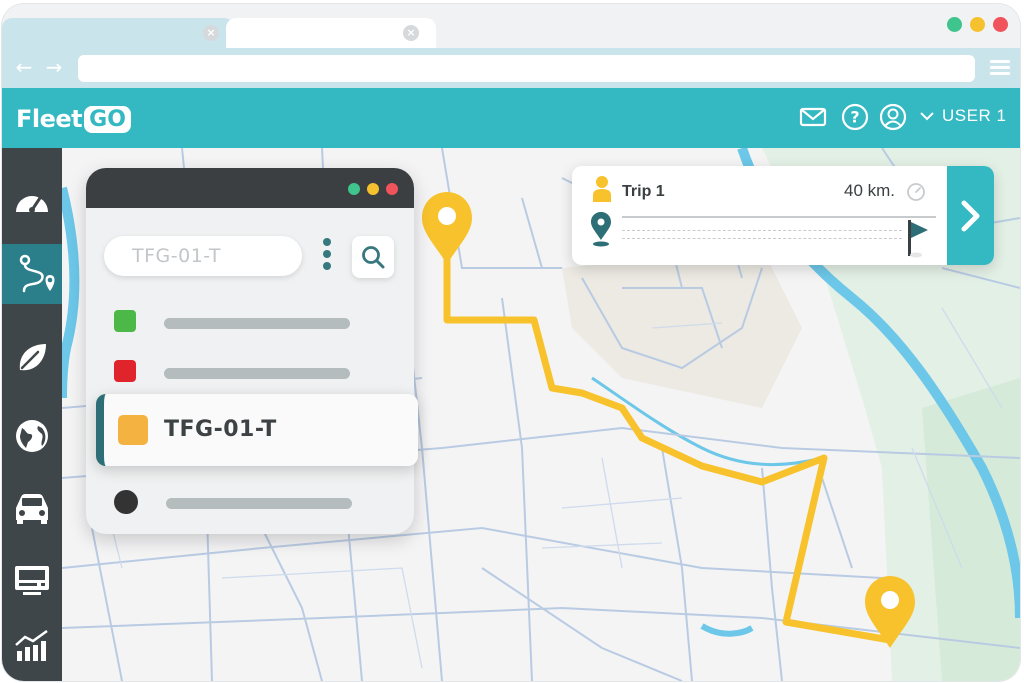  What do you see at coordinates (331, 33) in the screenshot?
I see `browser-tab-active: ×` at bounding box center [331, 33].